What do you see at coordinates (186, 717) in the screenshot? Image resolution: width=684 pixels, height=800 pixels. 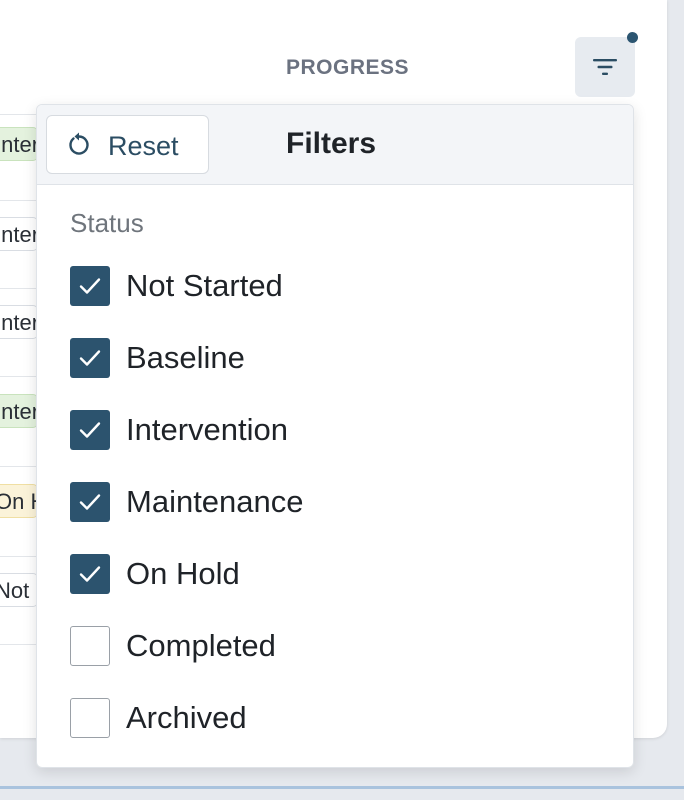 I see `status-option-label: Archived` at bounding box center [186, 717].